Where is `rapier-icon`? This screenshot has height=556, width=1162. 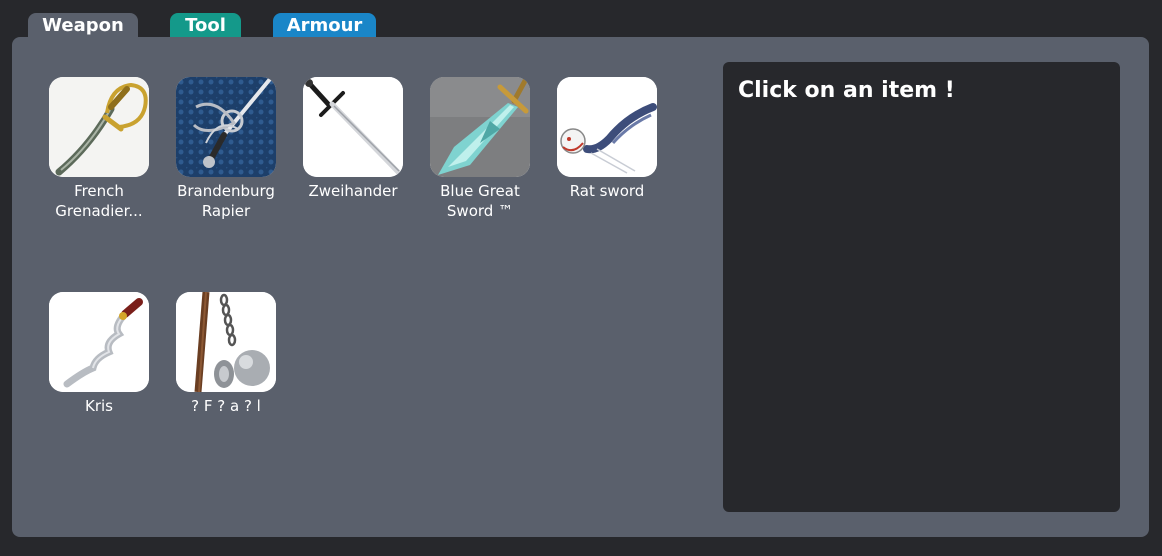
rapier-icon is located at coordinates (226, 127).